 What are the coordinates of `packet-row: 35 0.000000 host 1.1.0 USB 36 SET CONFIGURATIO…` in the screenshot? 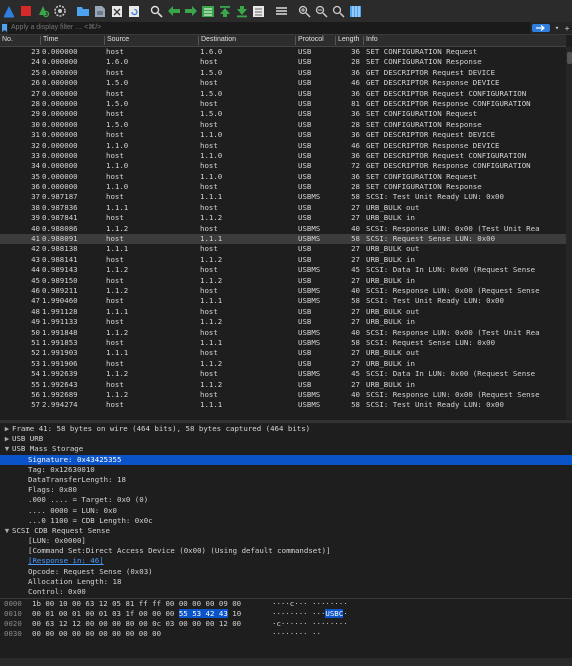 It's located at (283, 177).